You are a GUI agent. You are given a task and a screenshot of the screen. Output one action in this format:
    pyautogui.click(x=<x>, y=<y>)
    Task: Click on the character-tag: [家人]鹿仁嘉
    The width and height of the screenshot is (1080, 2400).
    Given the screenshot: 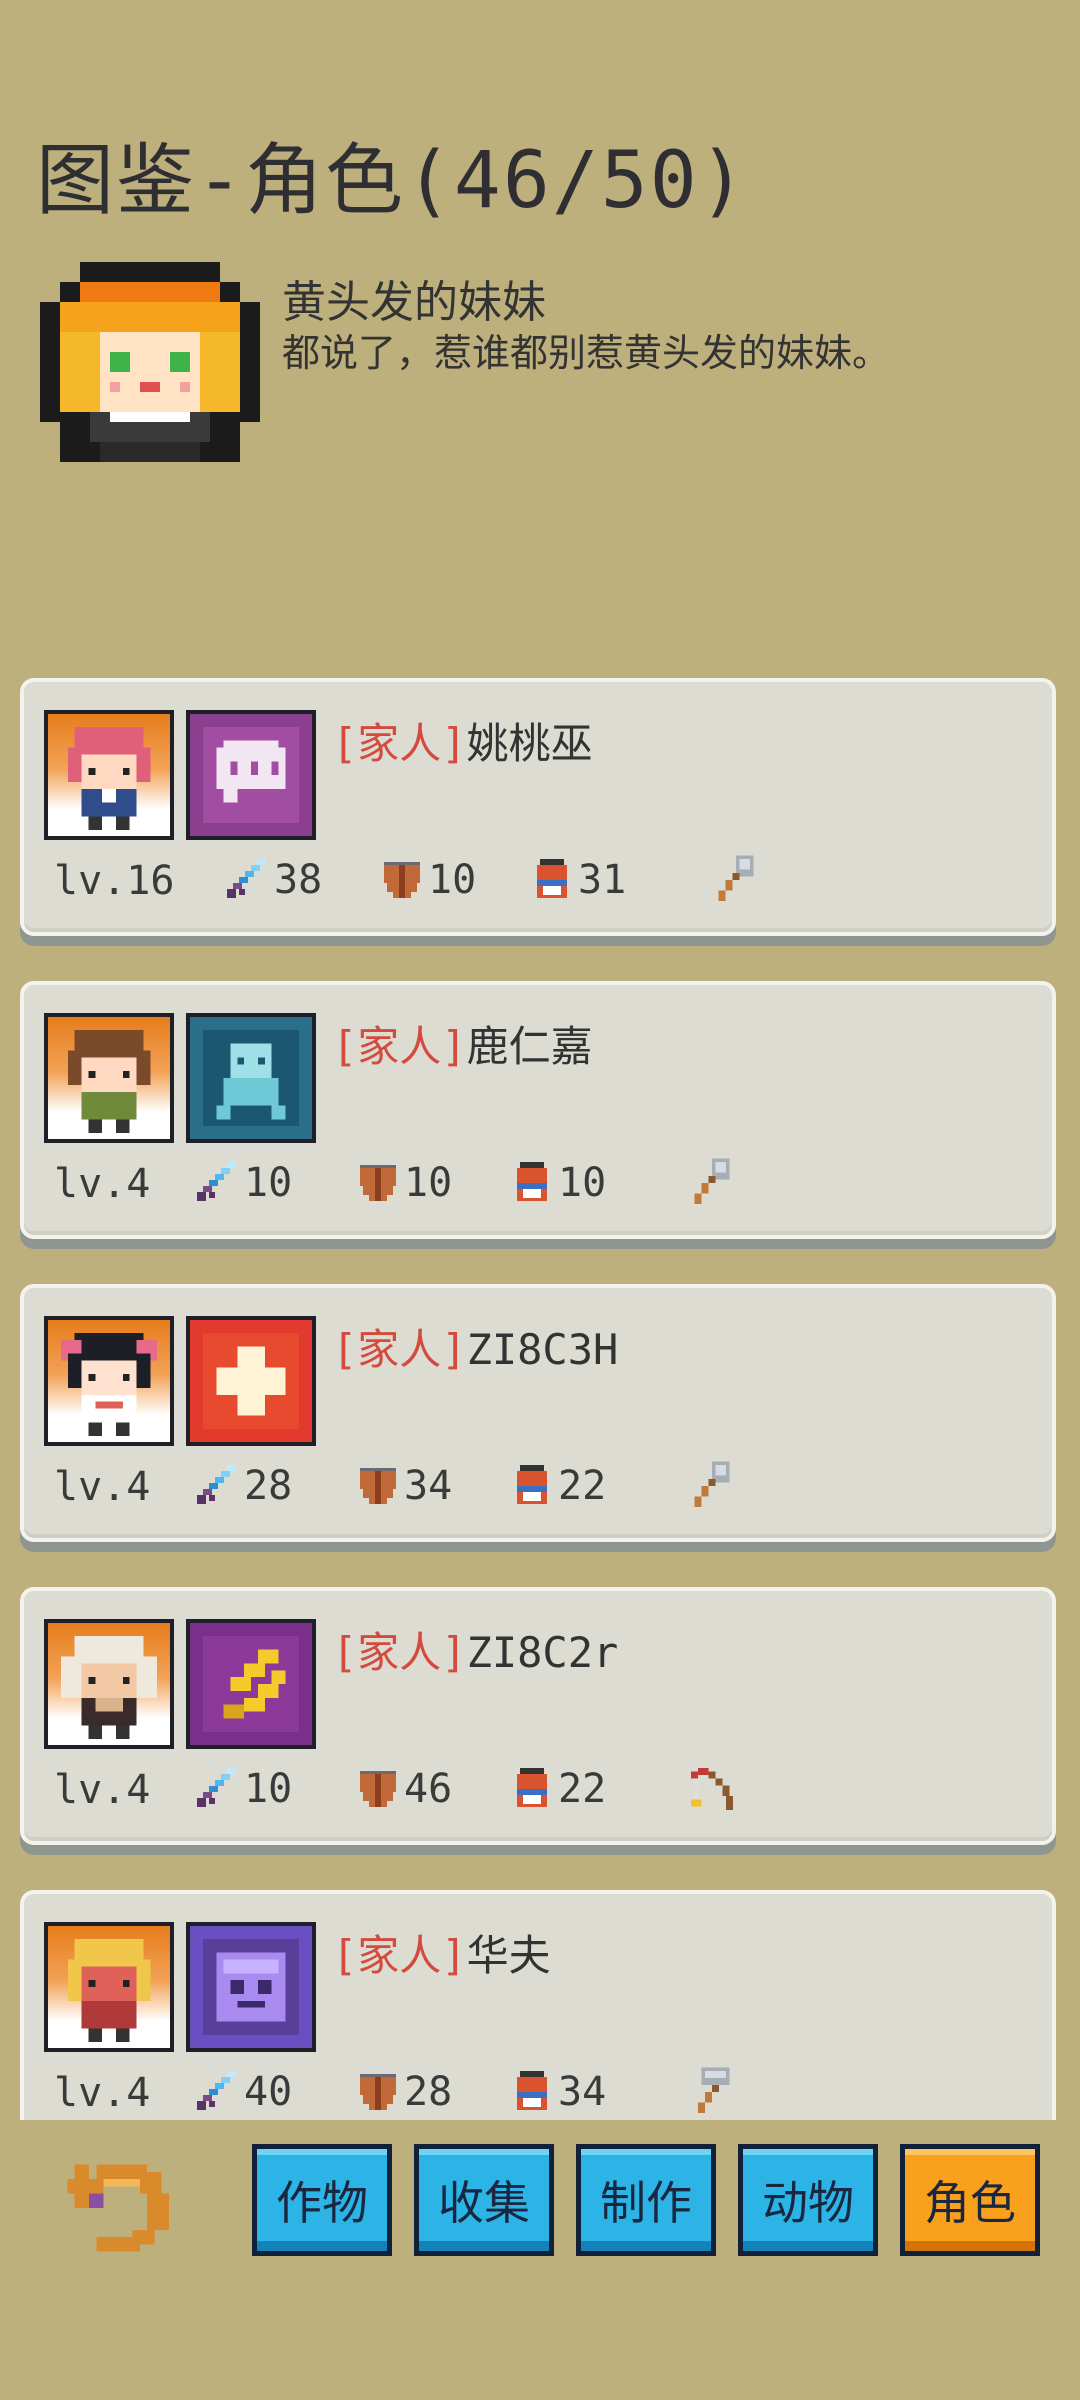 What is the action you would take?
    pyautogui.click(x=462, y=1043)
    